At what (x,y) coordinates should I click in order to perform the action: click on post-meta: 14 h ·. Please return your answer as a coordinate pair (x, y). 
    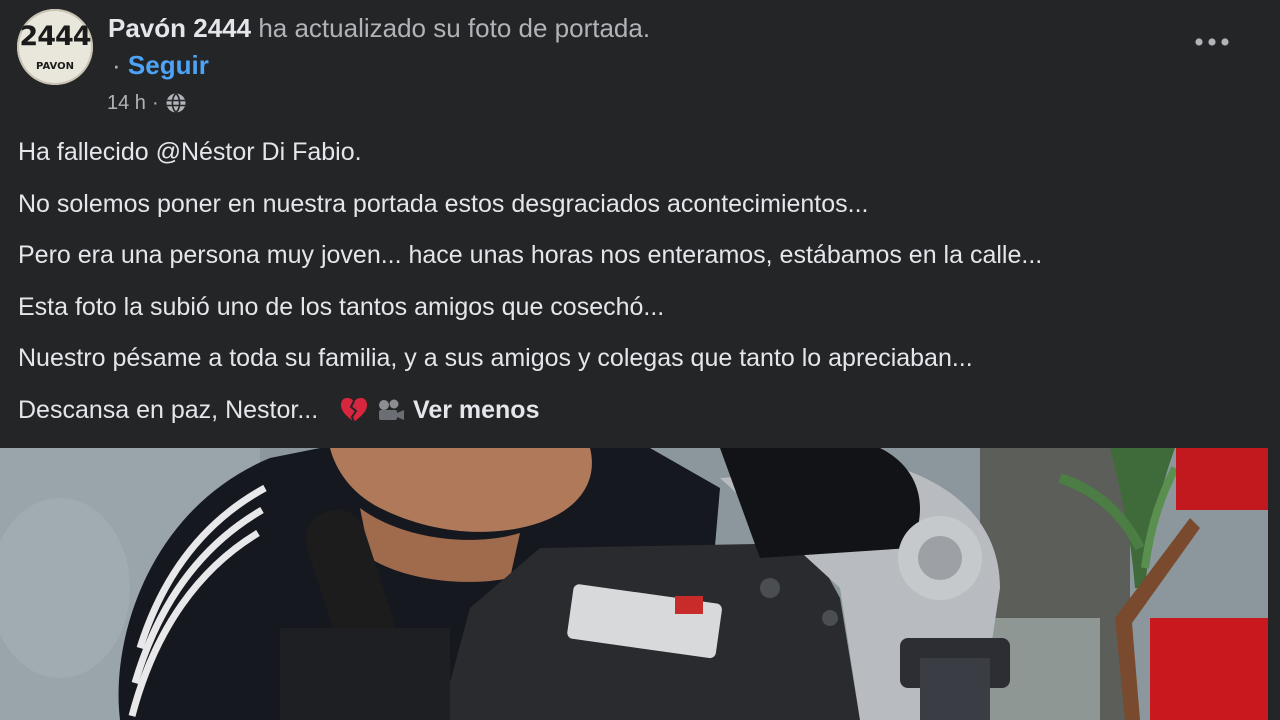
    Looking at the image, I should click on (147, 103).